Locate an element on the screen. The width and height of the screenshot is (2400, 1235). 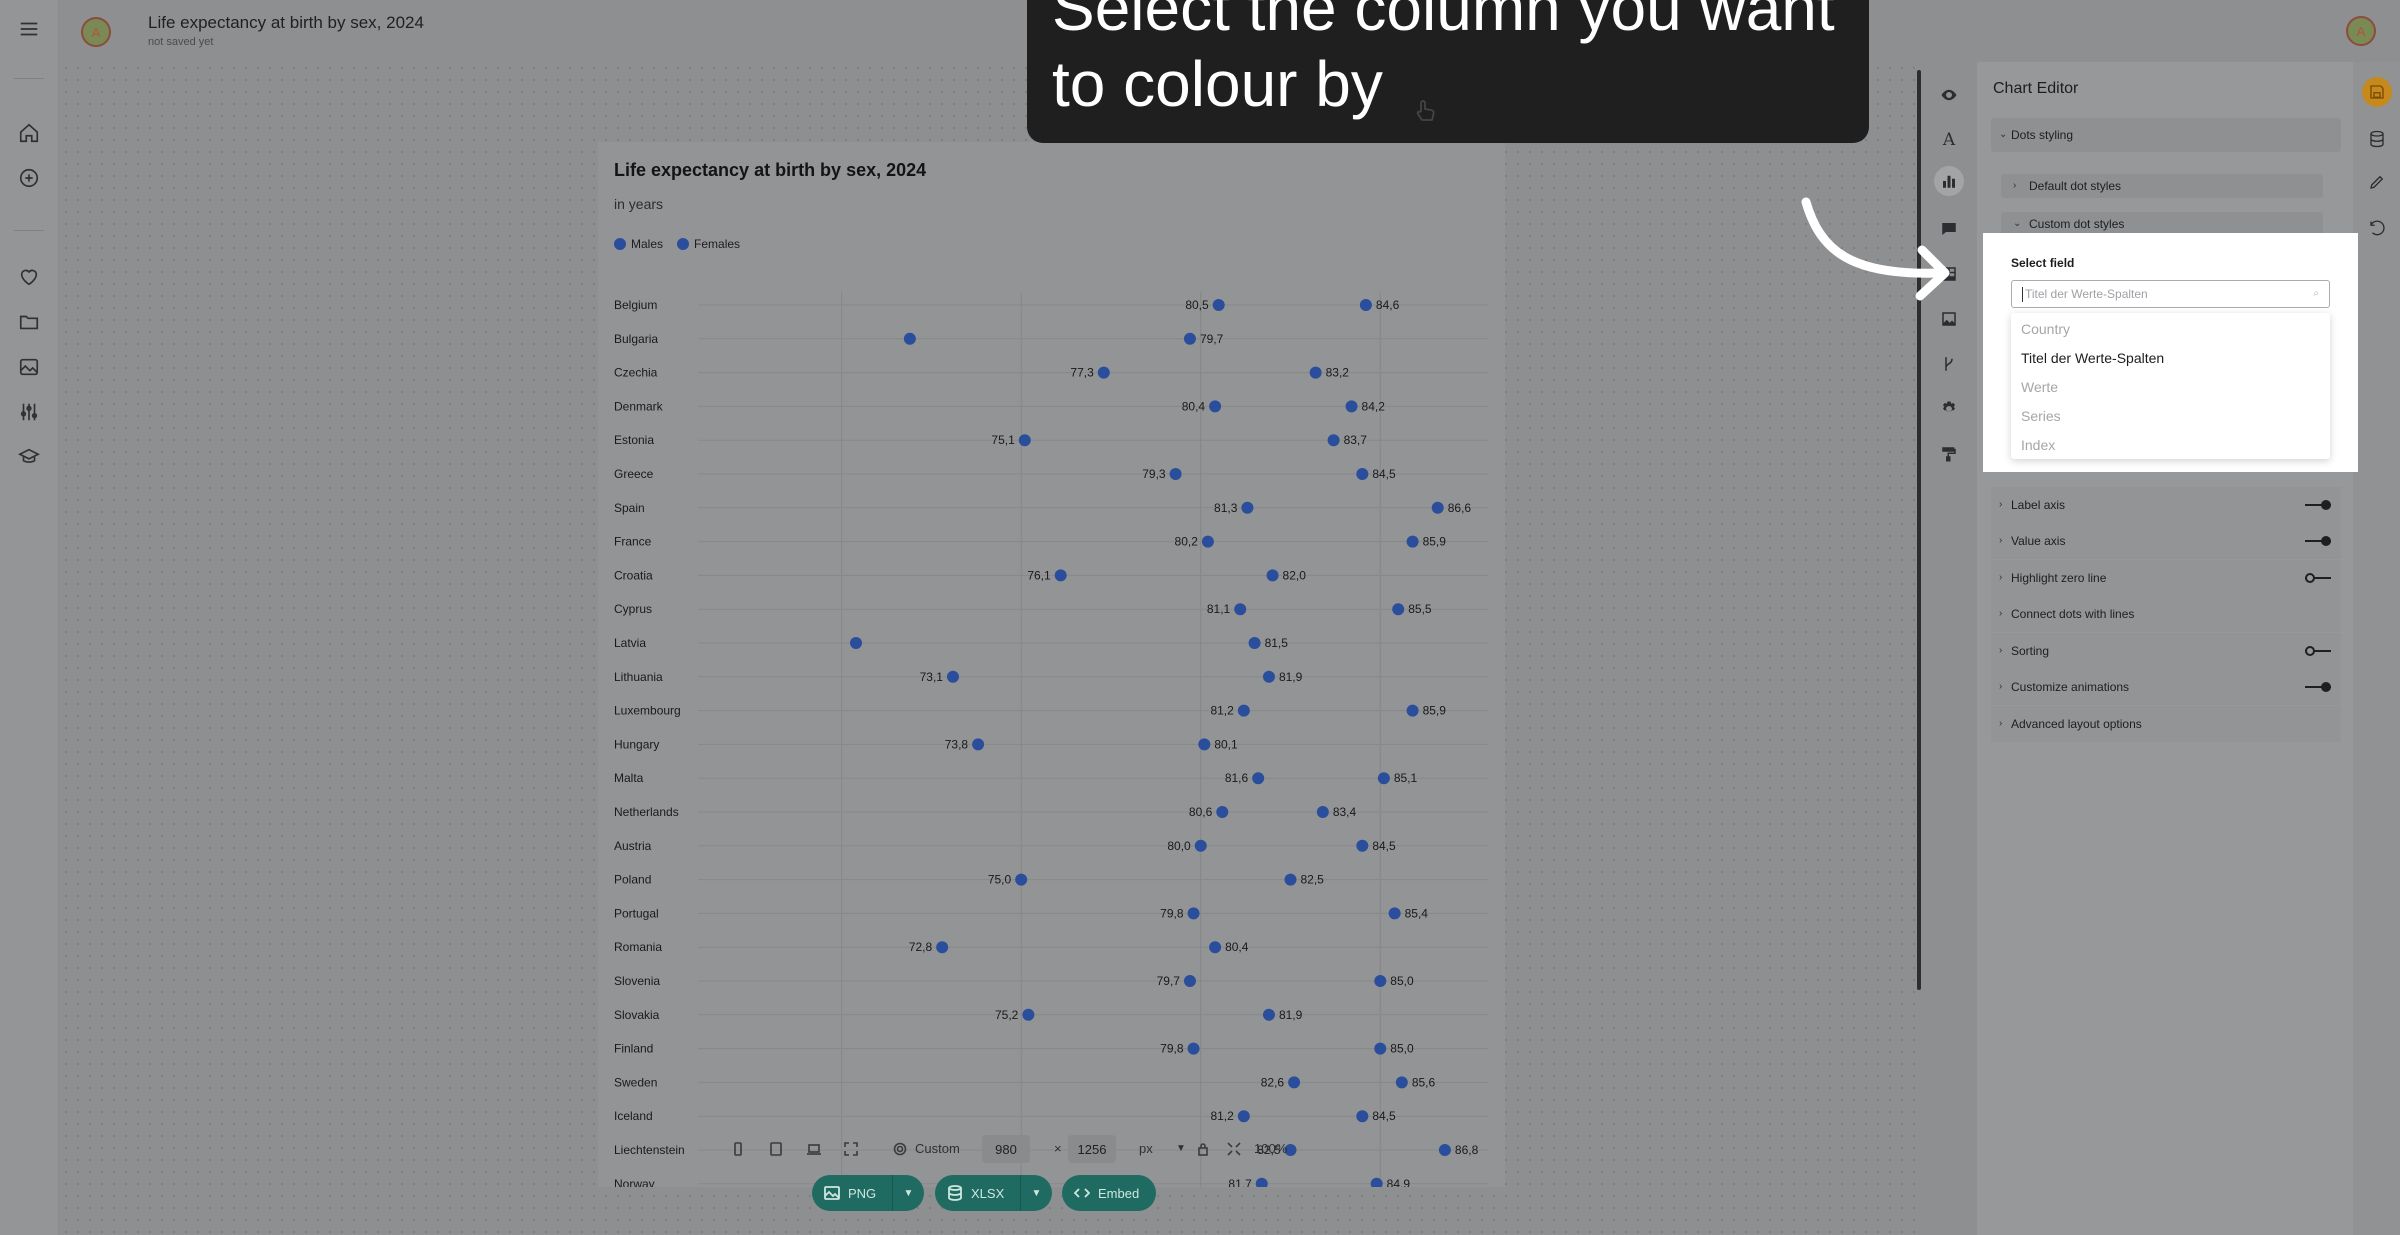
data-label: 81,2 is located at coordinates (1222, 711).